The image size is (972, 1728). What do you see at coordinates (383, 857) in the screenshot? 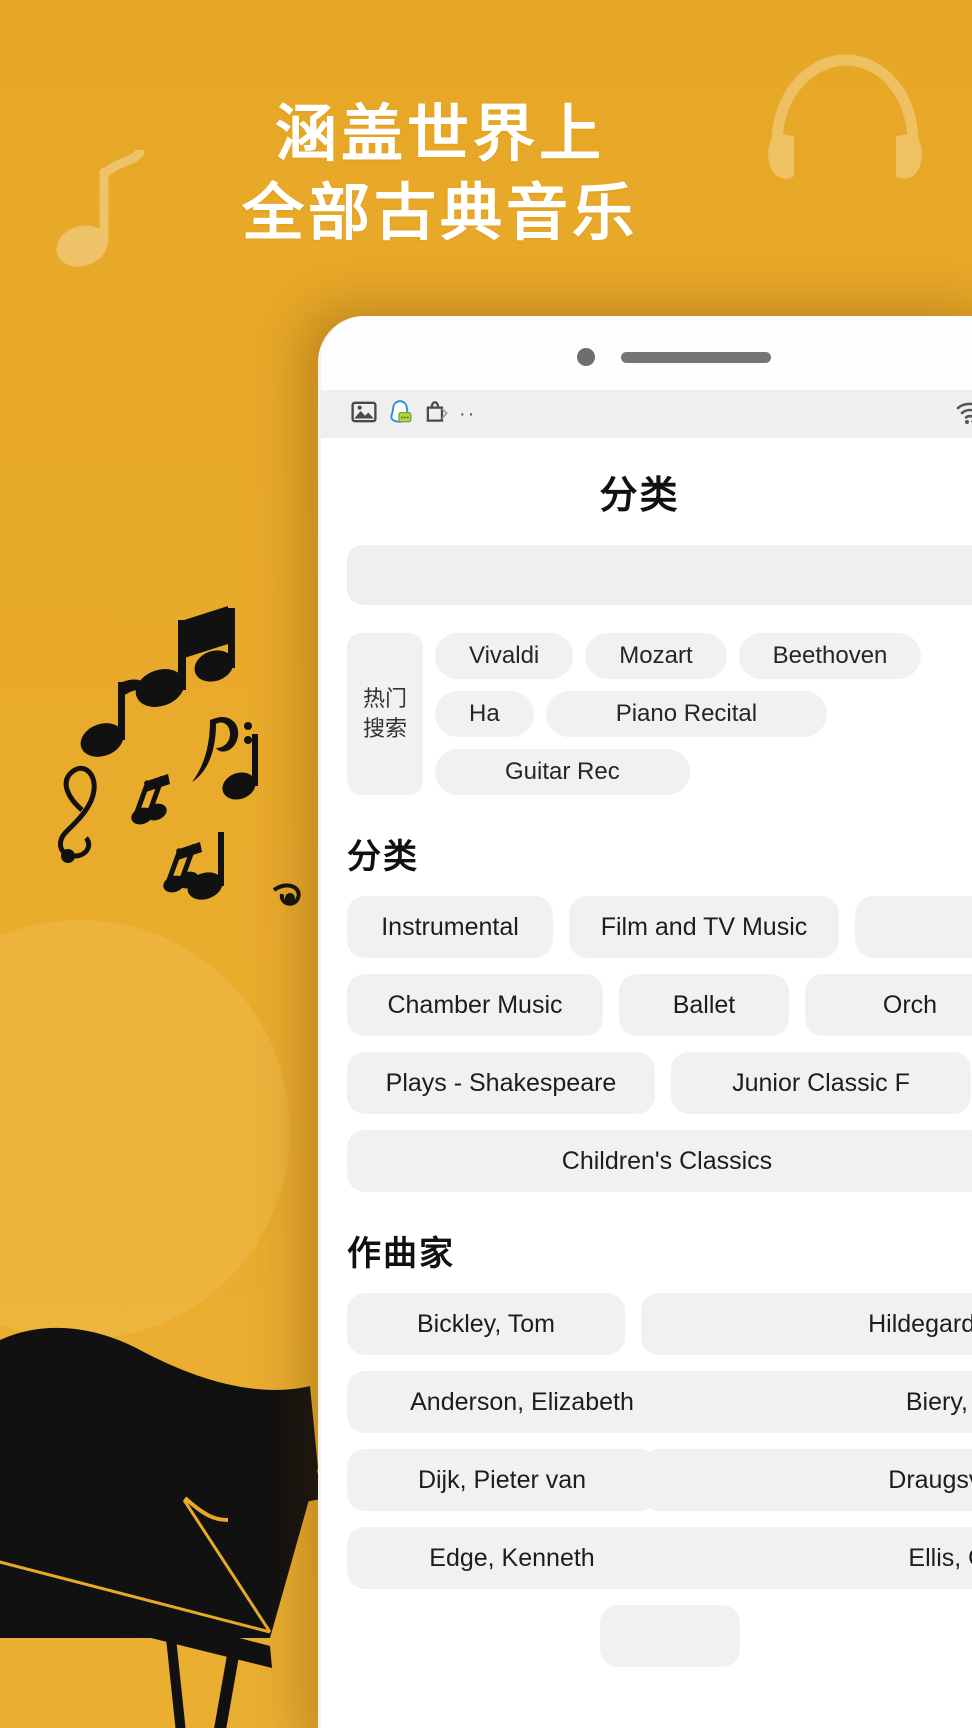
I see `categories-heading: 分类` at bounding box center [383, 857].